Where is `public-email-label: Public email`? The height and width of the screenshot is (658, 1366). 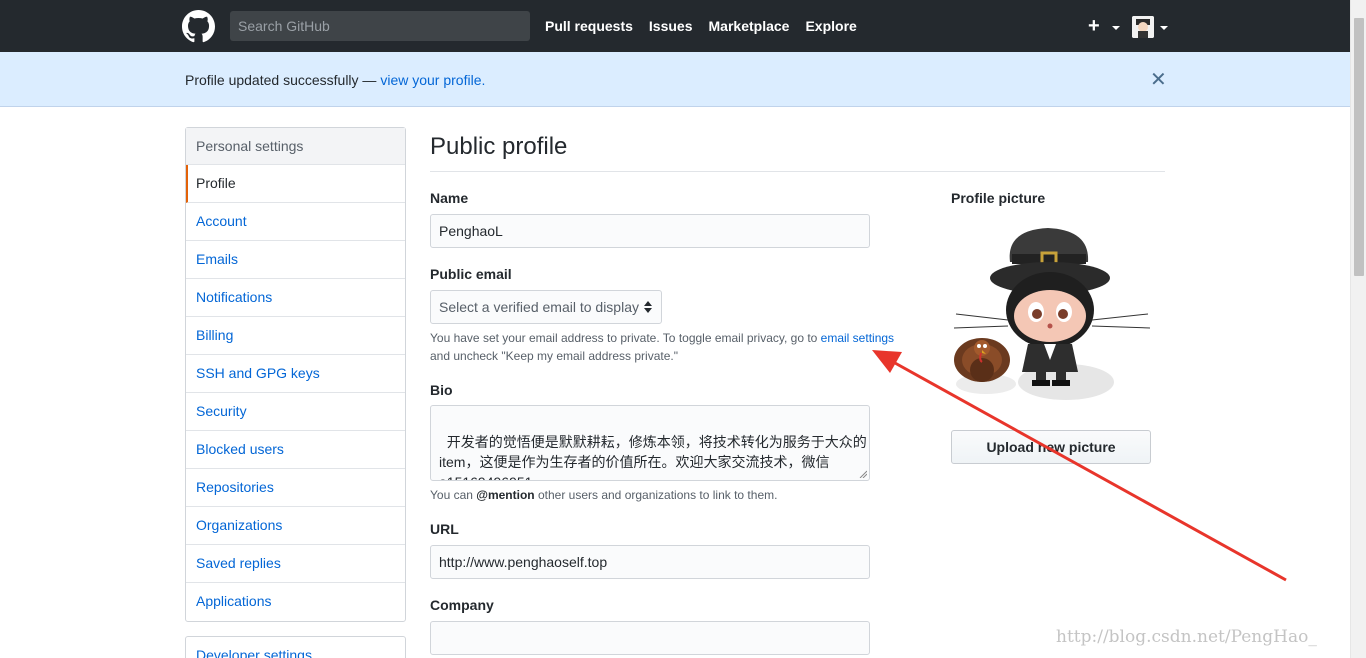
public-email-label: Public email is located at coordinates (471, 274).